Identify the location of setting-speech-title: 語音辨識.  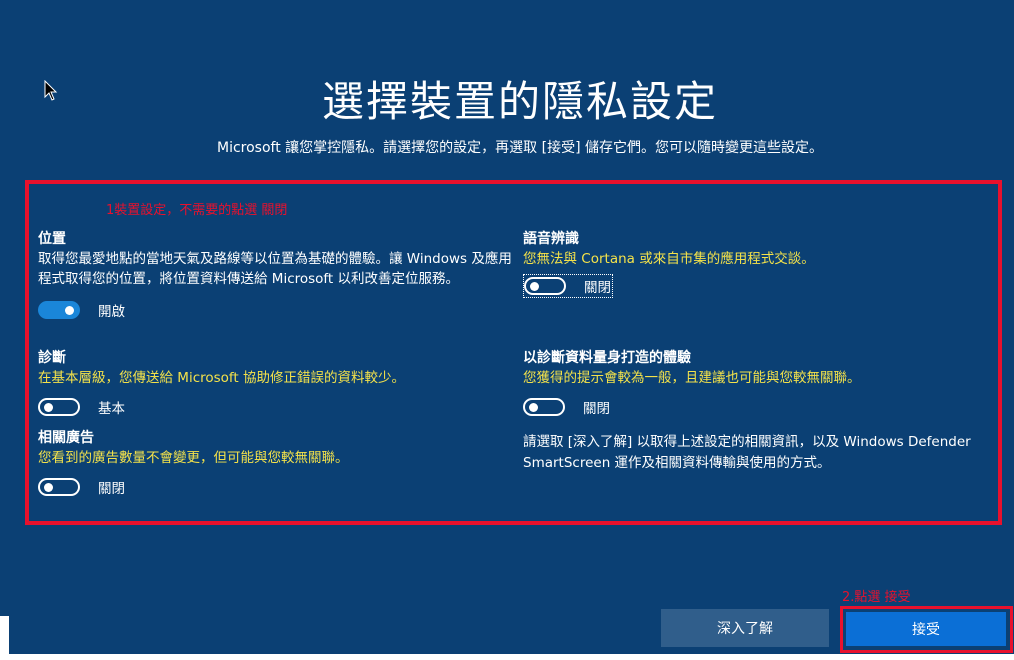
(551, 239).